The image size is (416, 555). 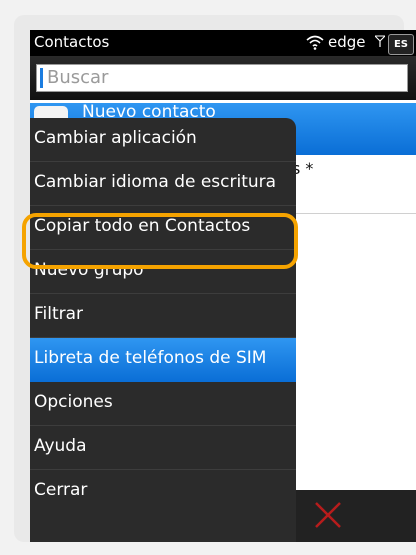 I want to click on search-input: Buscar, so click(x=222, y=78).